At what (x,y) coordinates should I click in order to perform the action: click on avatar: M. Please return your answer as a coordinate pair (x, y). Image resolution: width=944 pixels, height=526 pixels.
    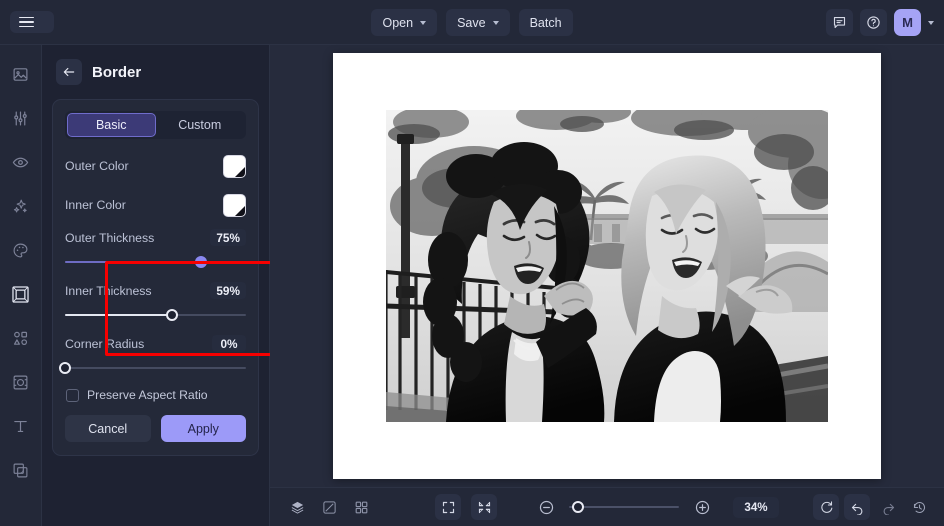
    Looking at the image, I should click on (907, 22).